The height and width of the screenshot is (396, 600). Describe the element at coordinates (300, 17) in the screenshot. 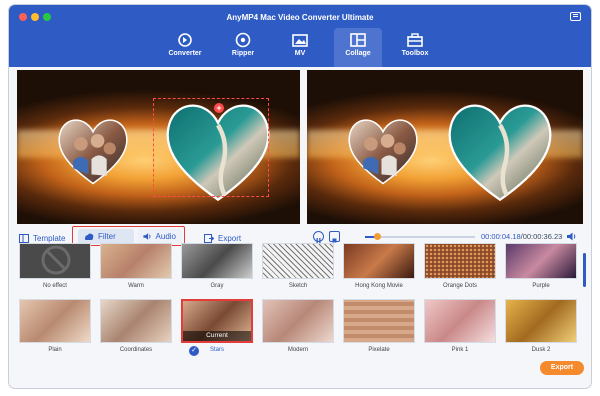

I see `app-title: AnyMP4 Mac Video Converter Ultimate` at that location.